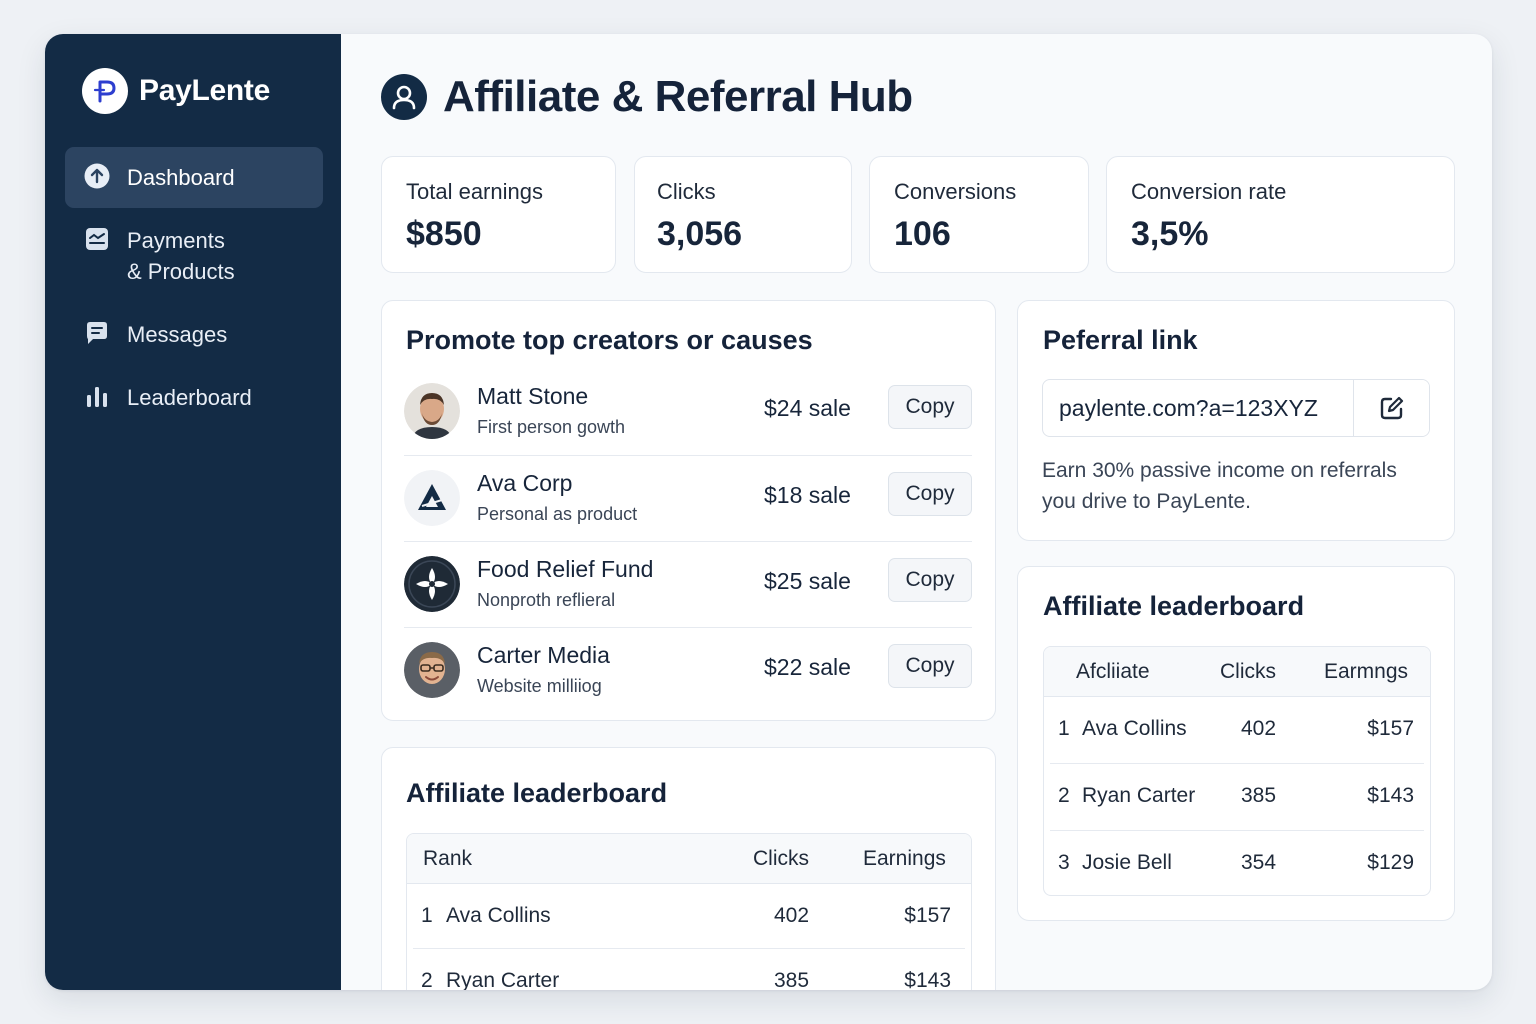 The image size is (1536, 1024). I want to click on triangle-logo-icon, so click(432, 498).